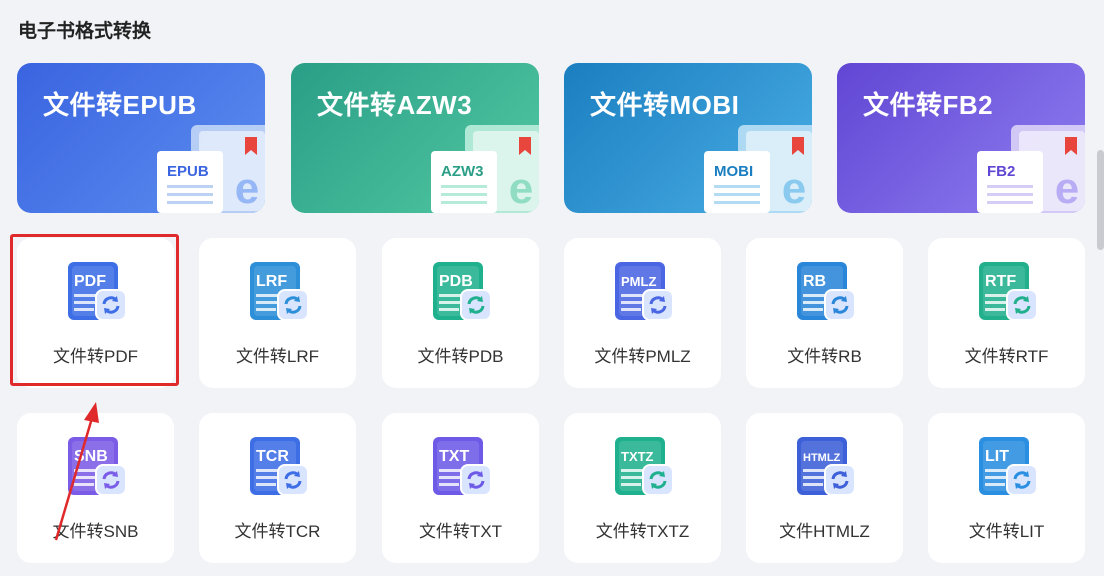 Image resolution: width=1104 pixels, height=576 pixels. What do you see at coordinates (462, 466) in the screenshot?
I see `txt-file-icon: TXT` at bounding box center [462, 466].